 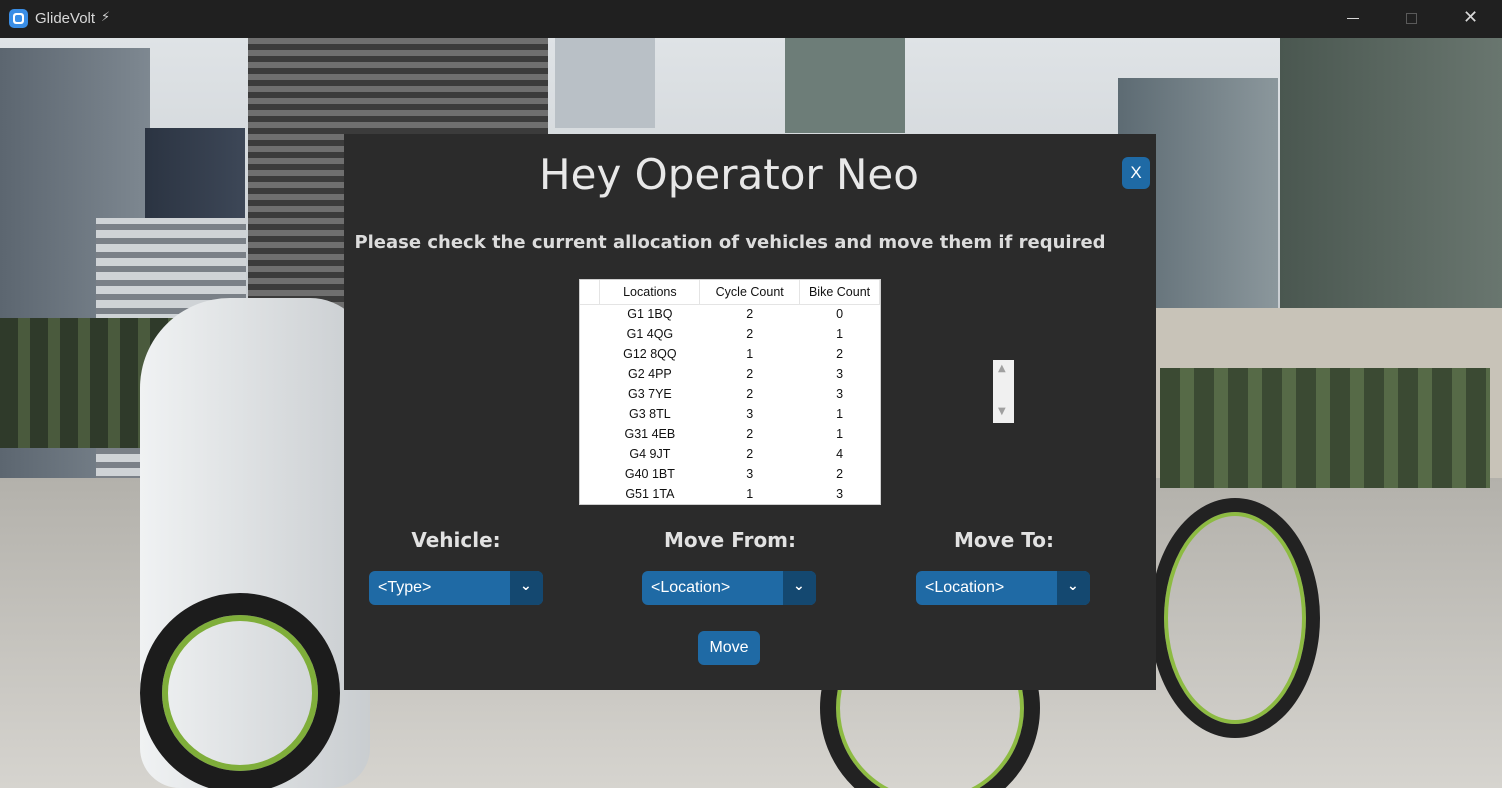 I want to click on table-row: G51 1TA 1 3, so click(x=730, y=494).